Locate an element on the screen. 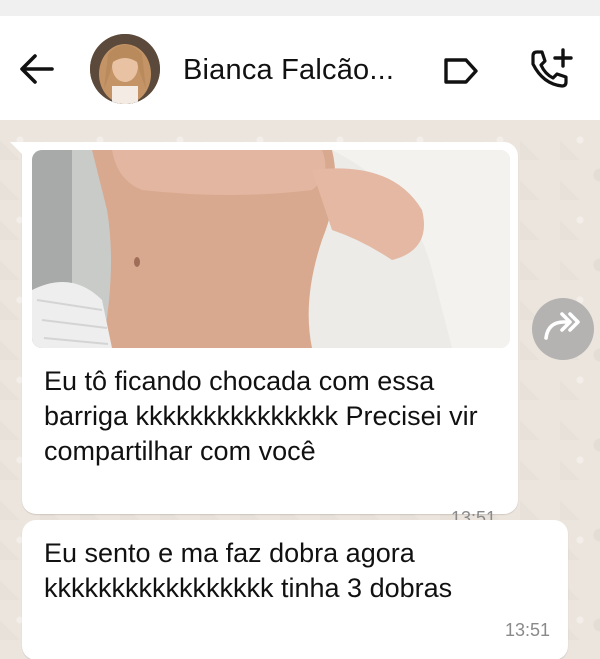  forward-button is located at coordinates (563, 329).